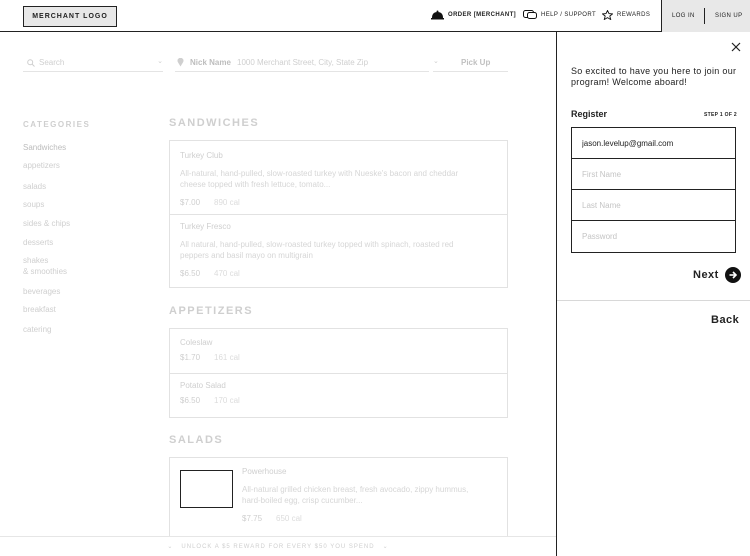 This screenshot has height=556, width=750. What do you see at coordinates (607, 15) in the screenshot?
I see `star-icon` at bounding box center [607, 15].